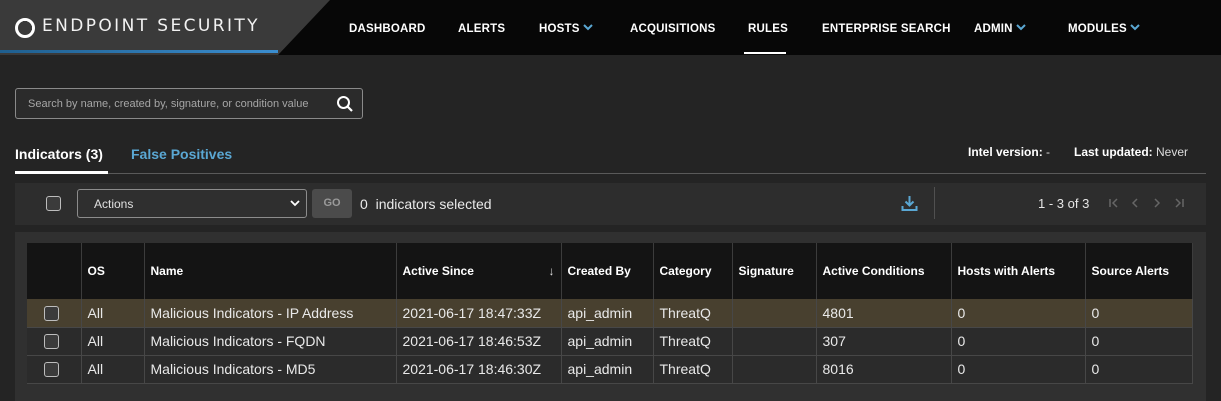 The image size is (1221, 401). I want to click on nav-item-rules: RULES, so click(768, 29).